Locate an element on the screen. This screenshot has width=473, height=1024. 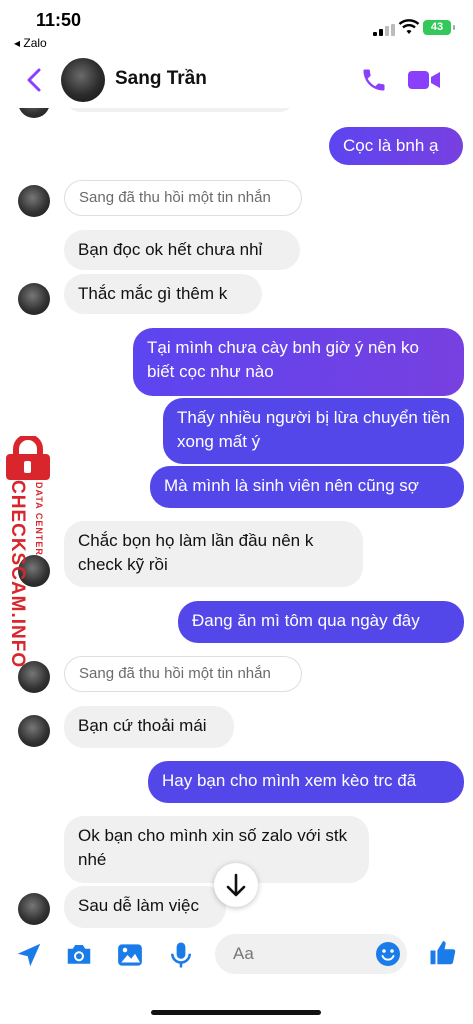
message-incoming: Thắc mắc gì thêm k is located at coordinates (163, 294).